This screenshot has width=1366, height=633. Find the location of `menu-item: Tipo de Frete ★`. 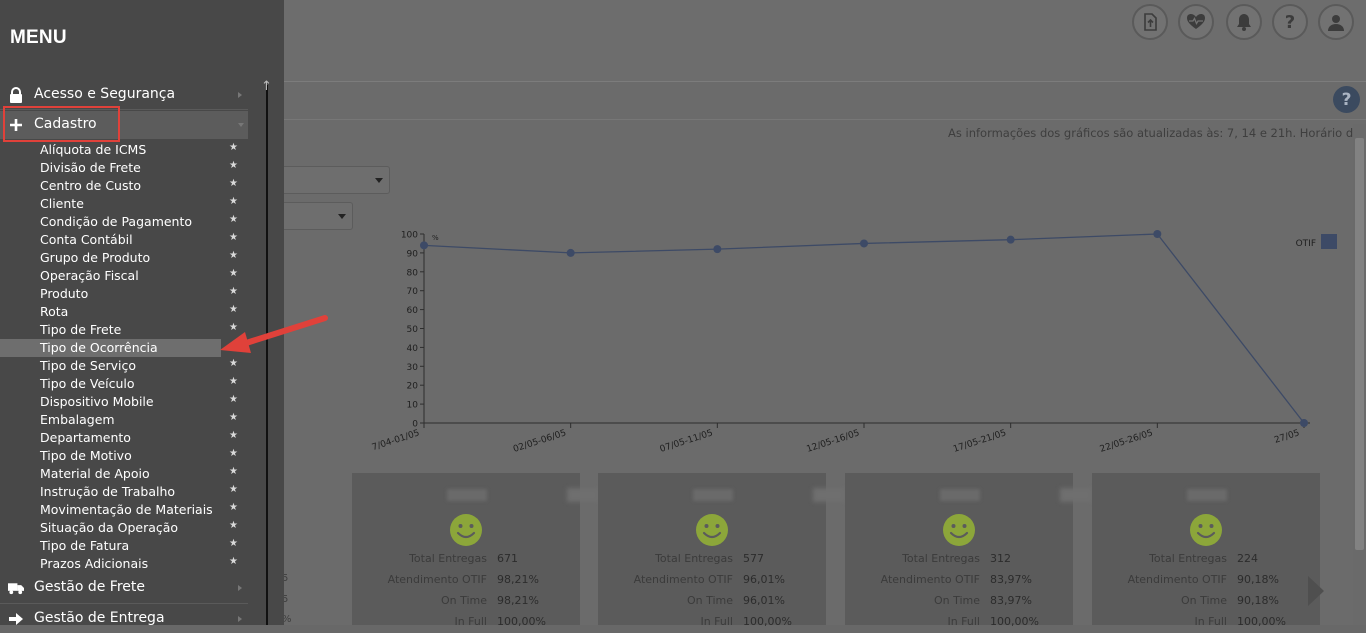

menu-item: Tipo de Frete ★ is located at coordinates (122, 330).